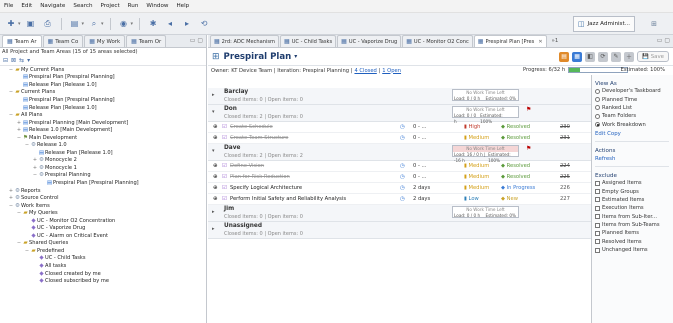 This screenshot has width=673, height=323. I want to click on print-icon: ⎙, so click(48, 23).